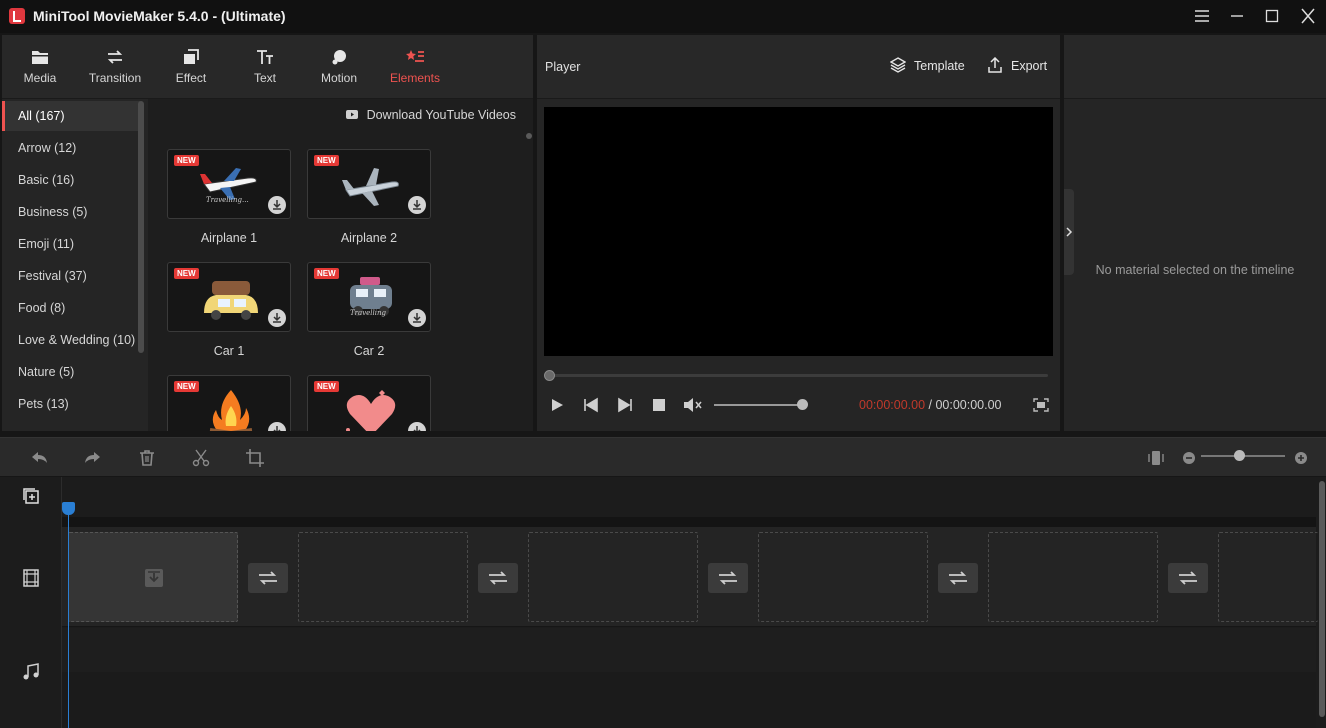  I want to click on timeline-ruler, so click(689, 497).